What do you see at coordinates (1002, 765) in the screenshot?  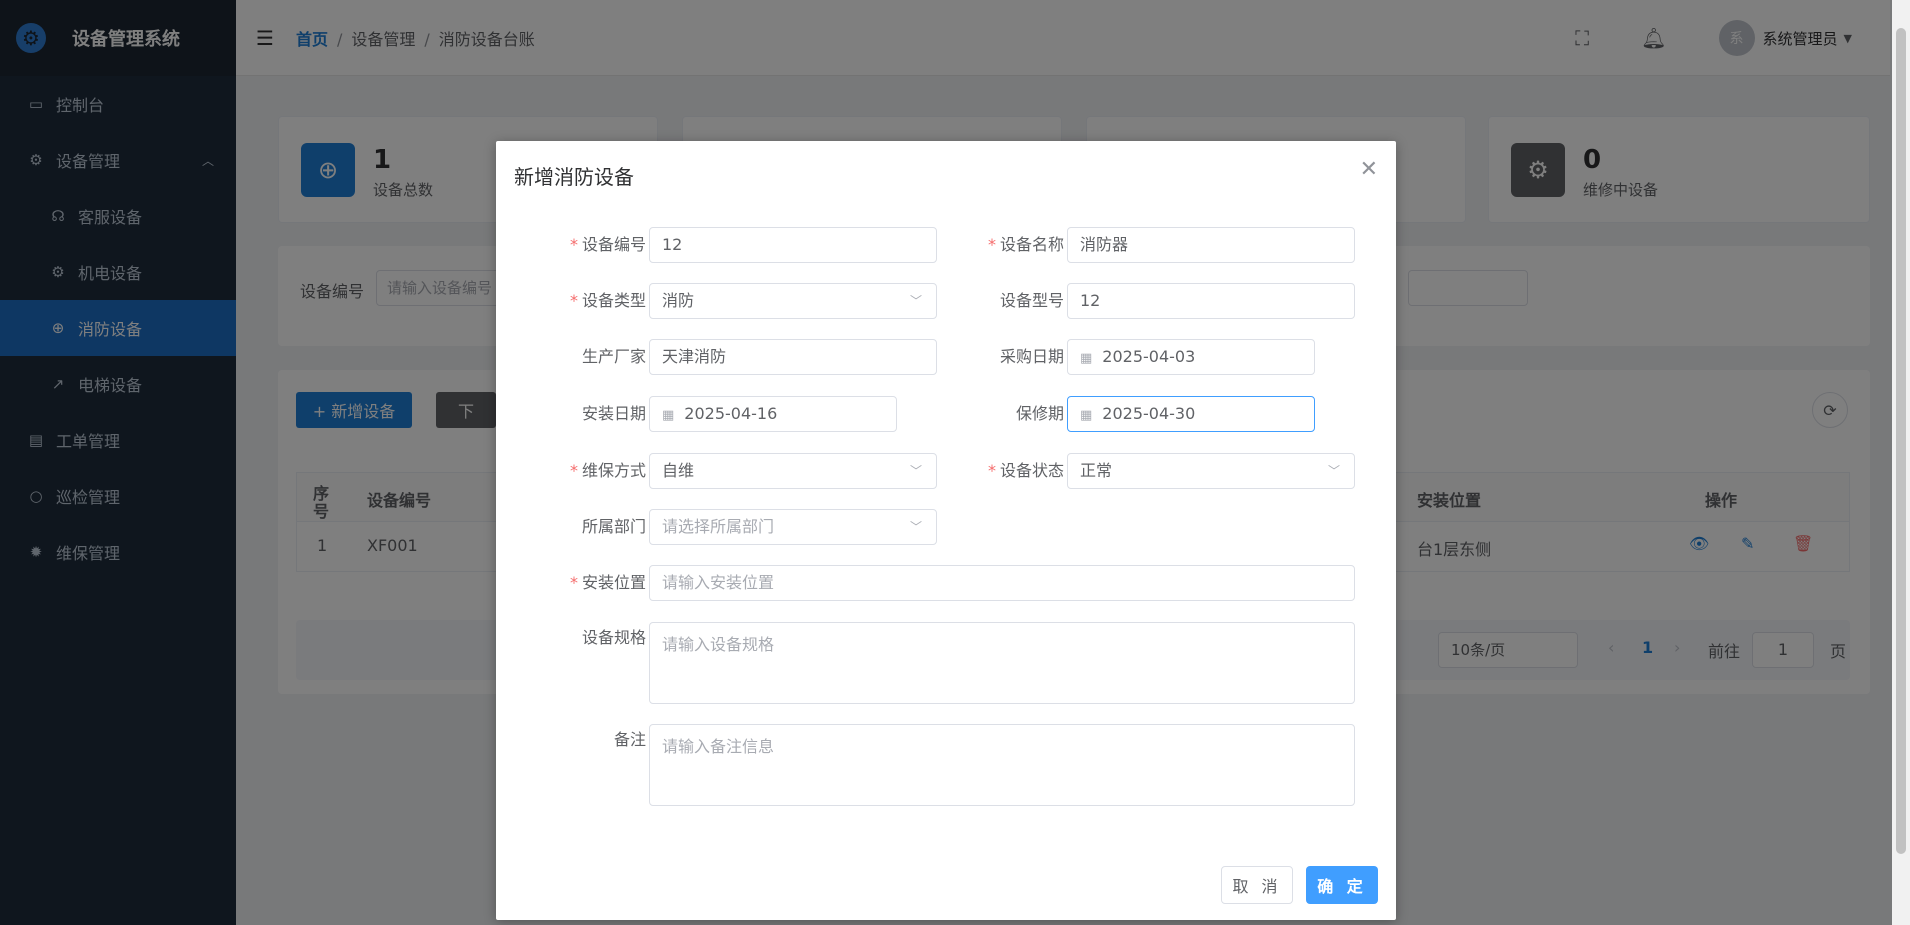 I see `remark-textarea: 请输入备注信息` at bounding box center [1002, 765].